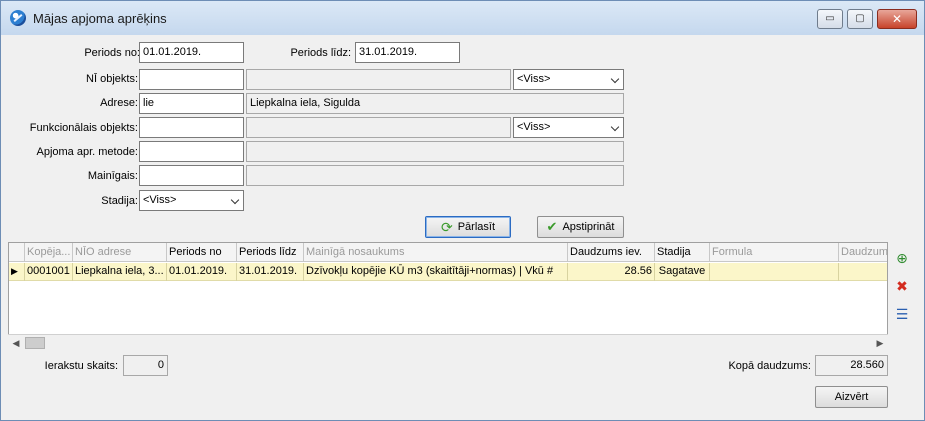 The width and height of the screenshot is (925, 421). Describe the element at coordinates (769, 366) in the screenshot. I see `total-quantity-label: Kopā daudzums:` at that location.